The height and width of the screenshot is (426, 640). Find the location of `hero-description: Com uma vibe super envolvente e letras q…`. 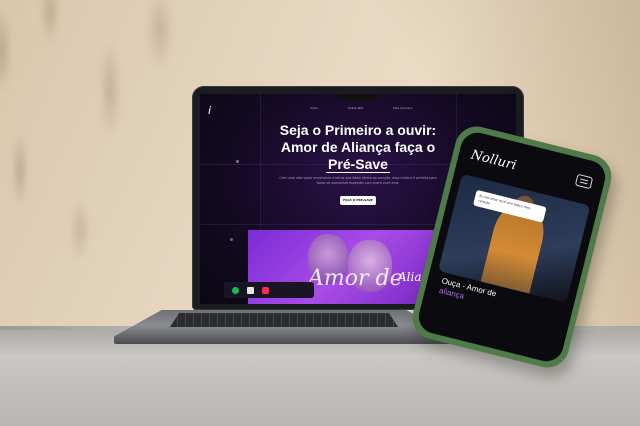

hero-description: Com uma vibe super envolvente e letras q… is located at coordinates (358, 180).